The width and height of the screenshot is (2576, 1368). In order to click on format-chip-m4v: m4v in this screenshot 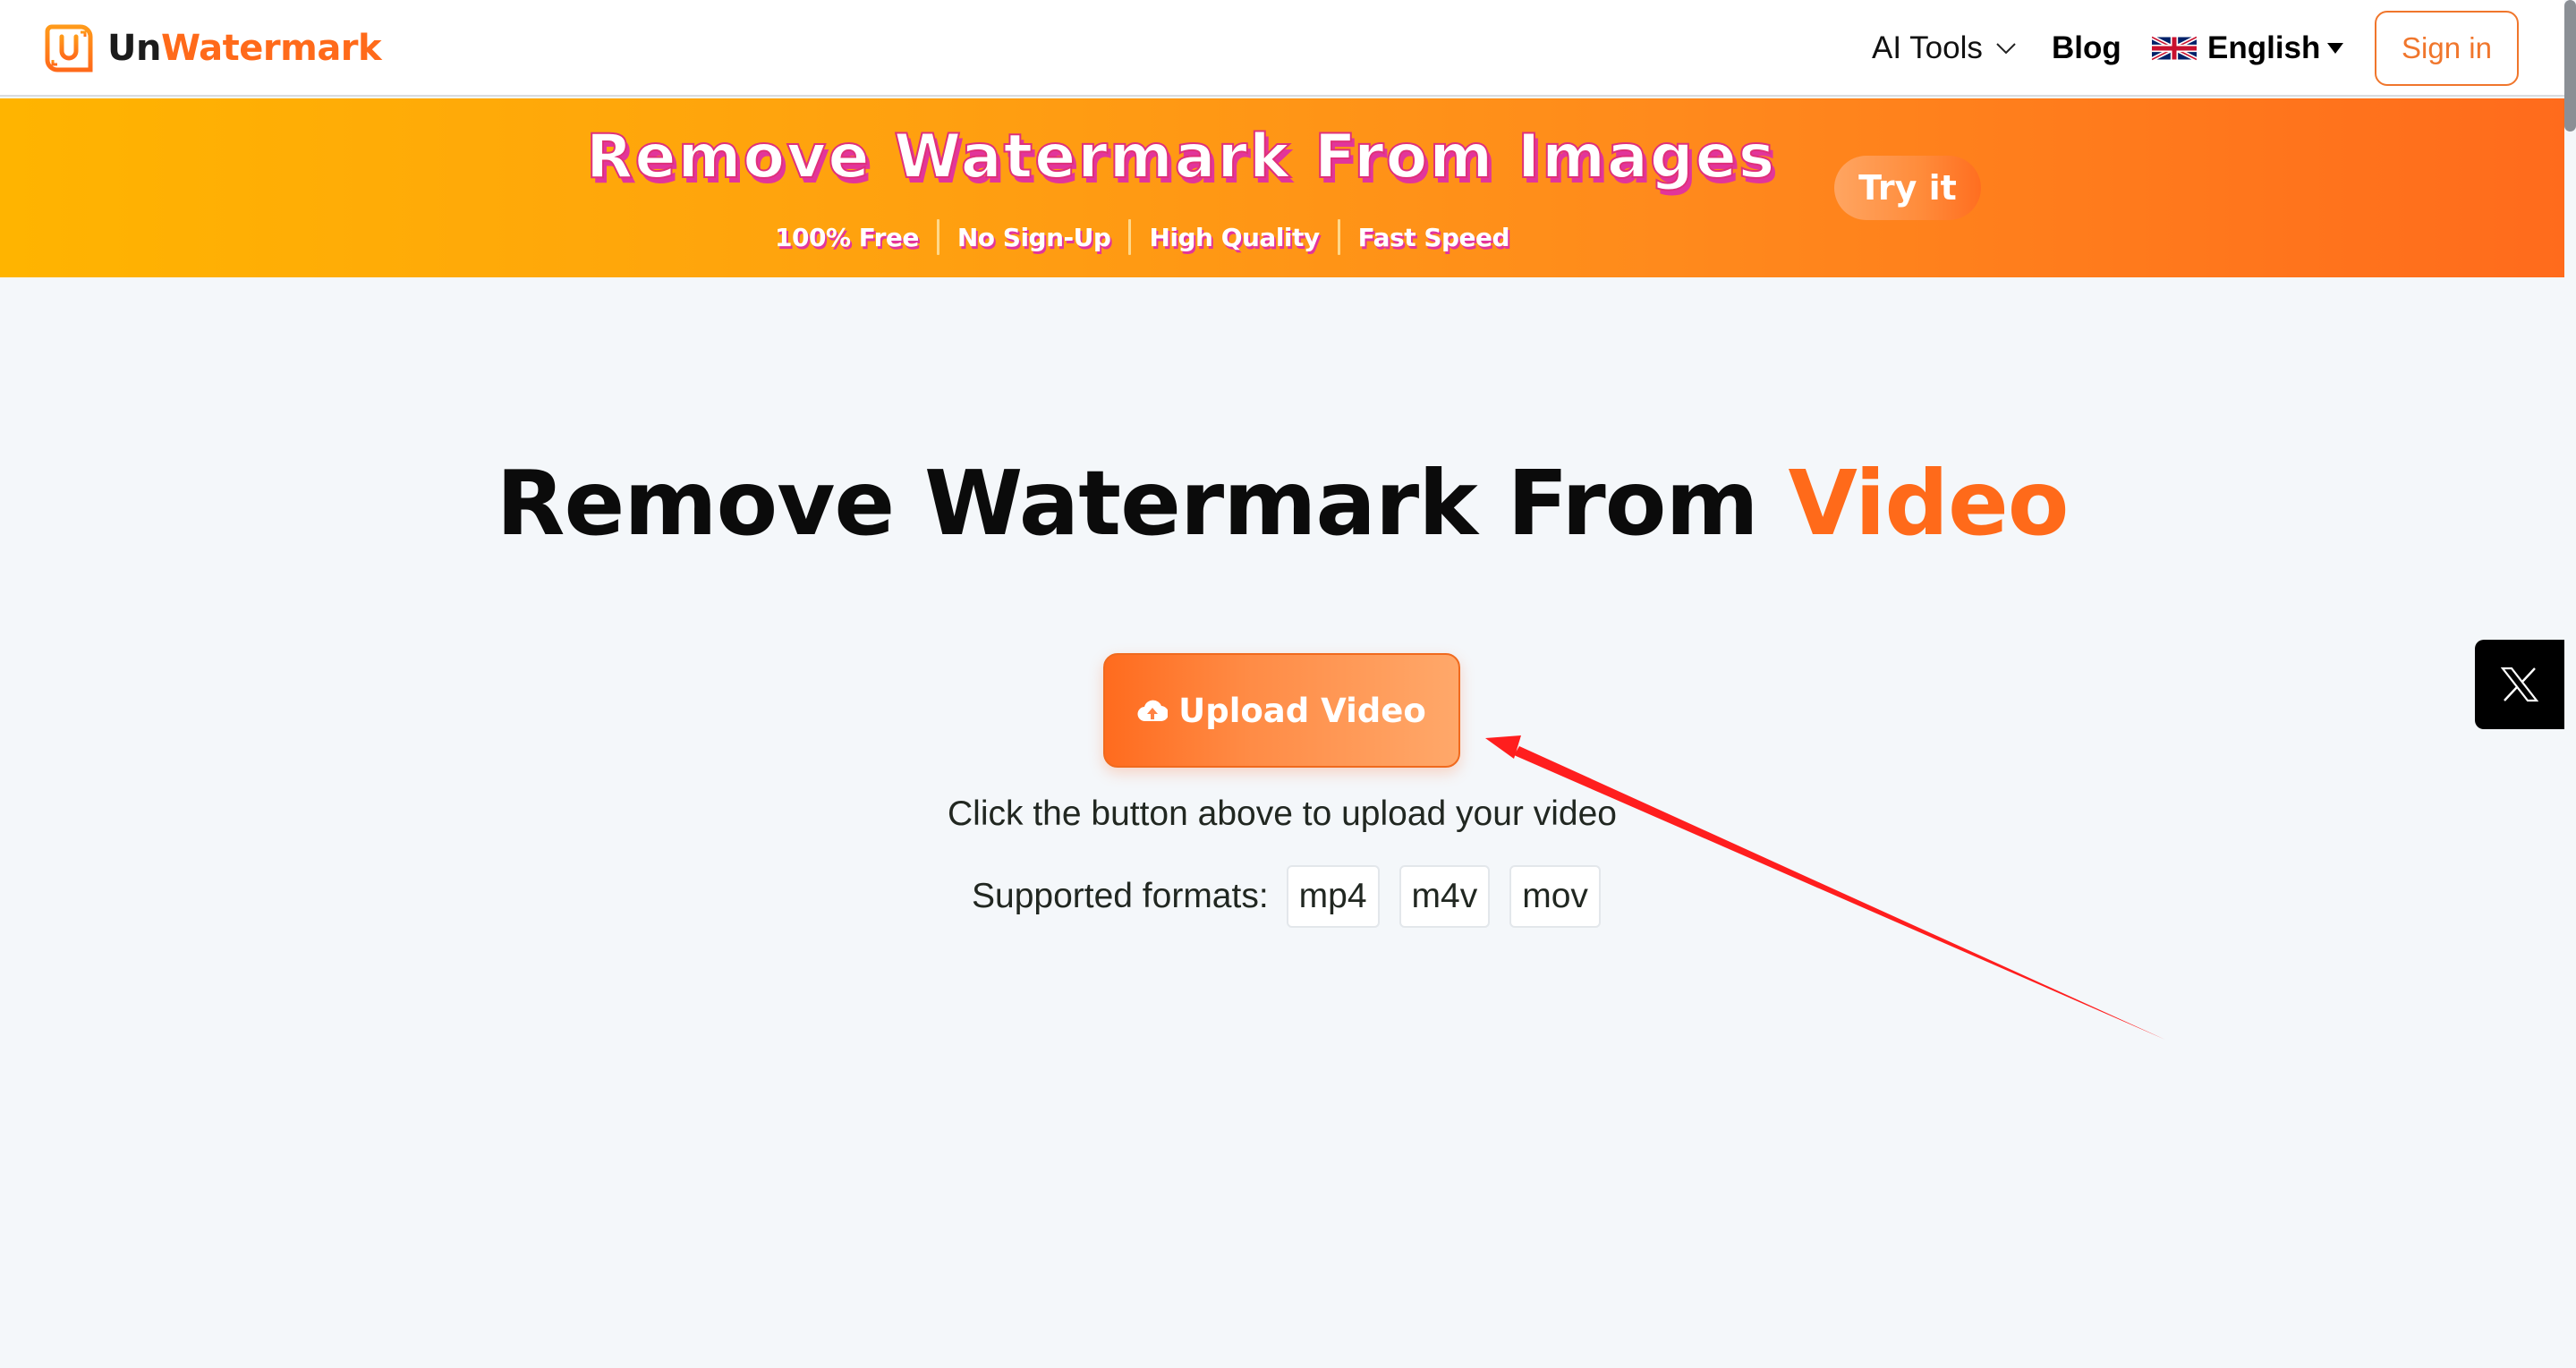, I will do `click(1445, 896)`.